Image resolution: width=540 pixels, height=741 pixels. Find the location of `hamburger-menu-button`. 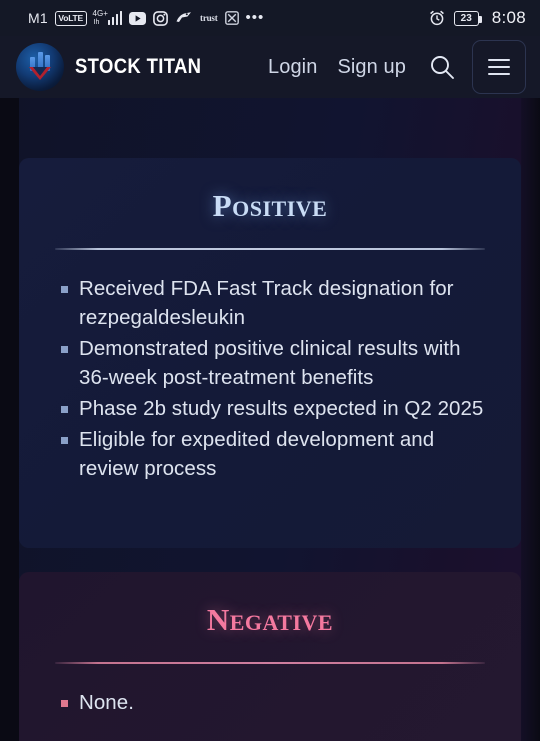

hamburger-menu-button is located at coordinates (499, 67).